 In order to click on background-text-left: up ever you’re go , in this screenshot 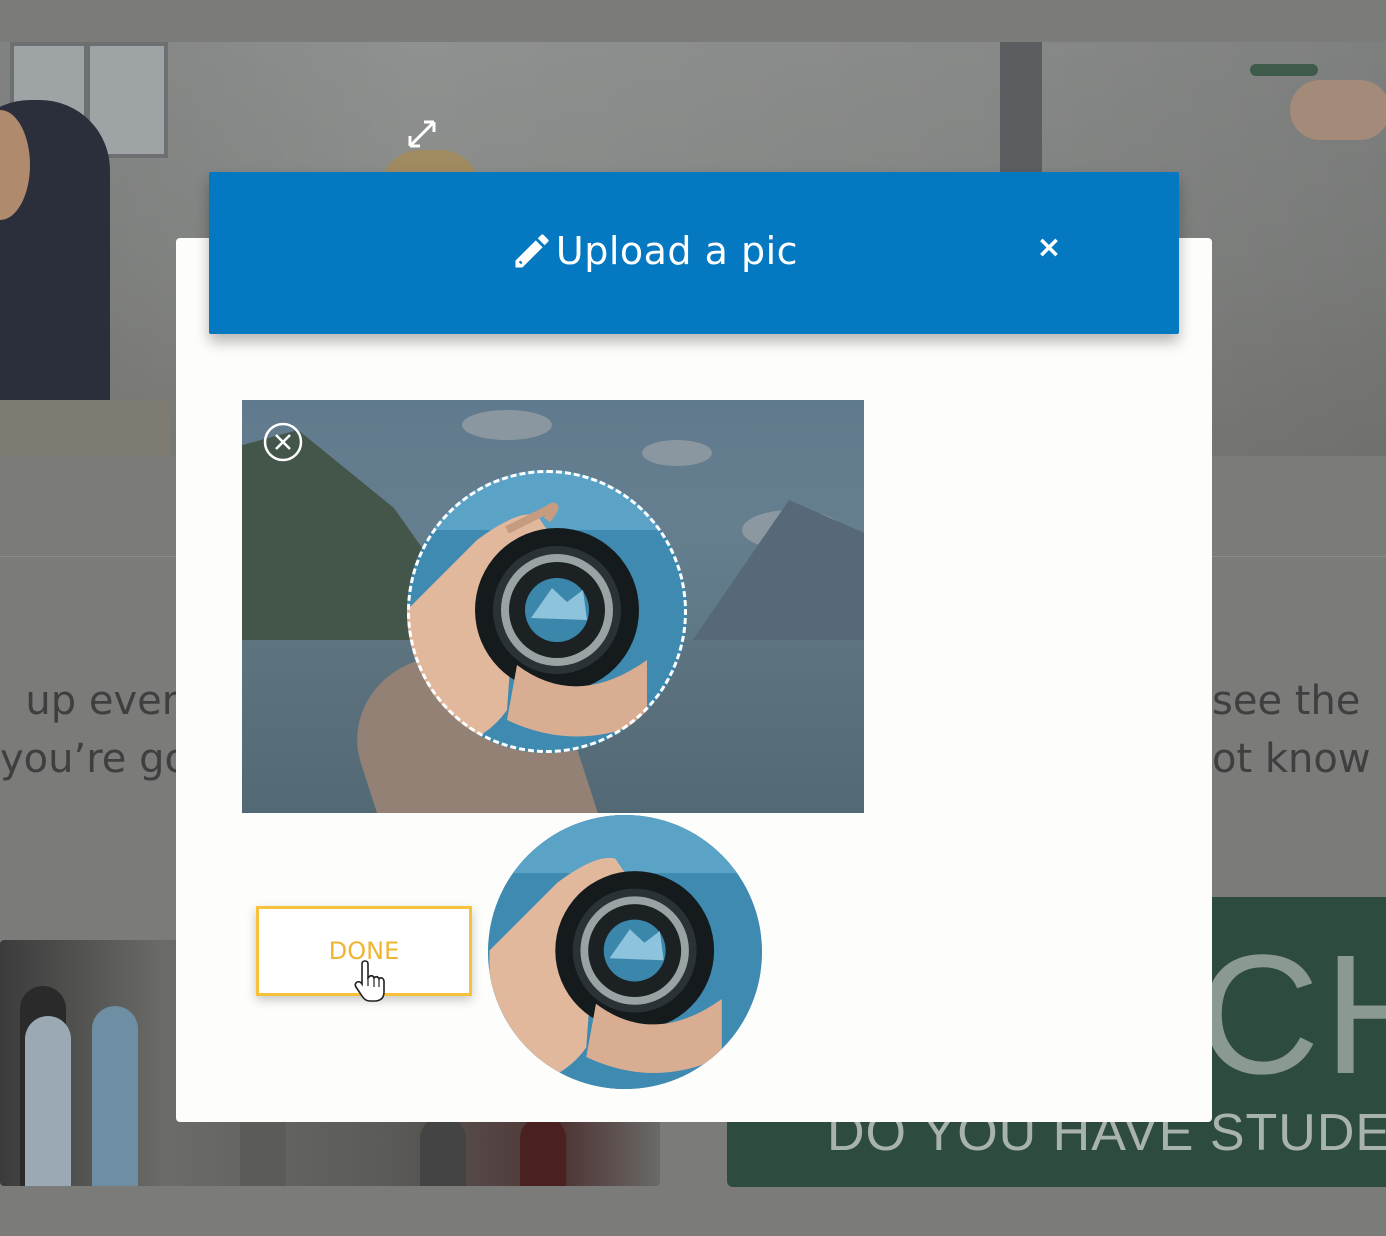, I will do `click(89, 750)`.